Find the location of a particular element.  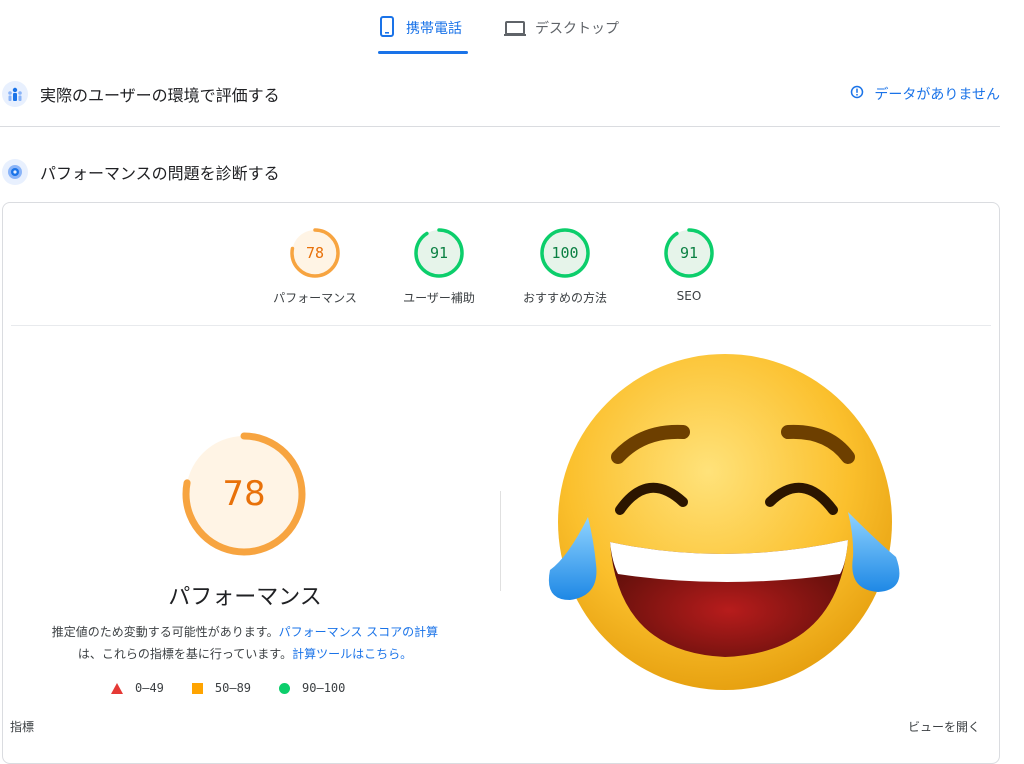

device-tabs: 携帯電話 デスクトップ is located at coordinates (512, 28).